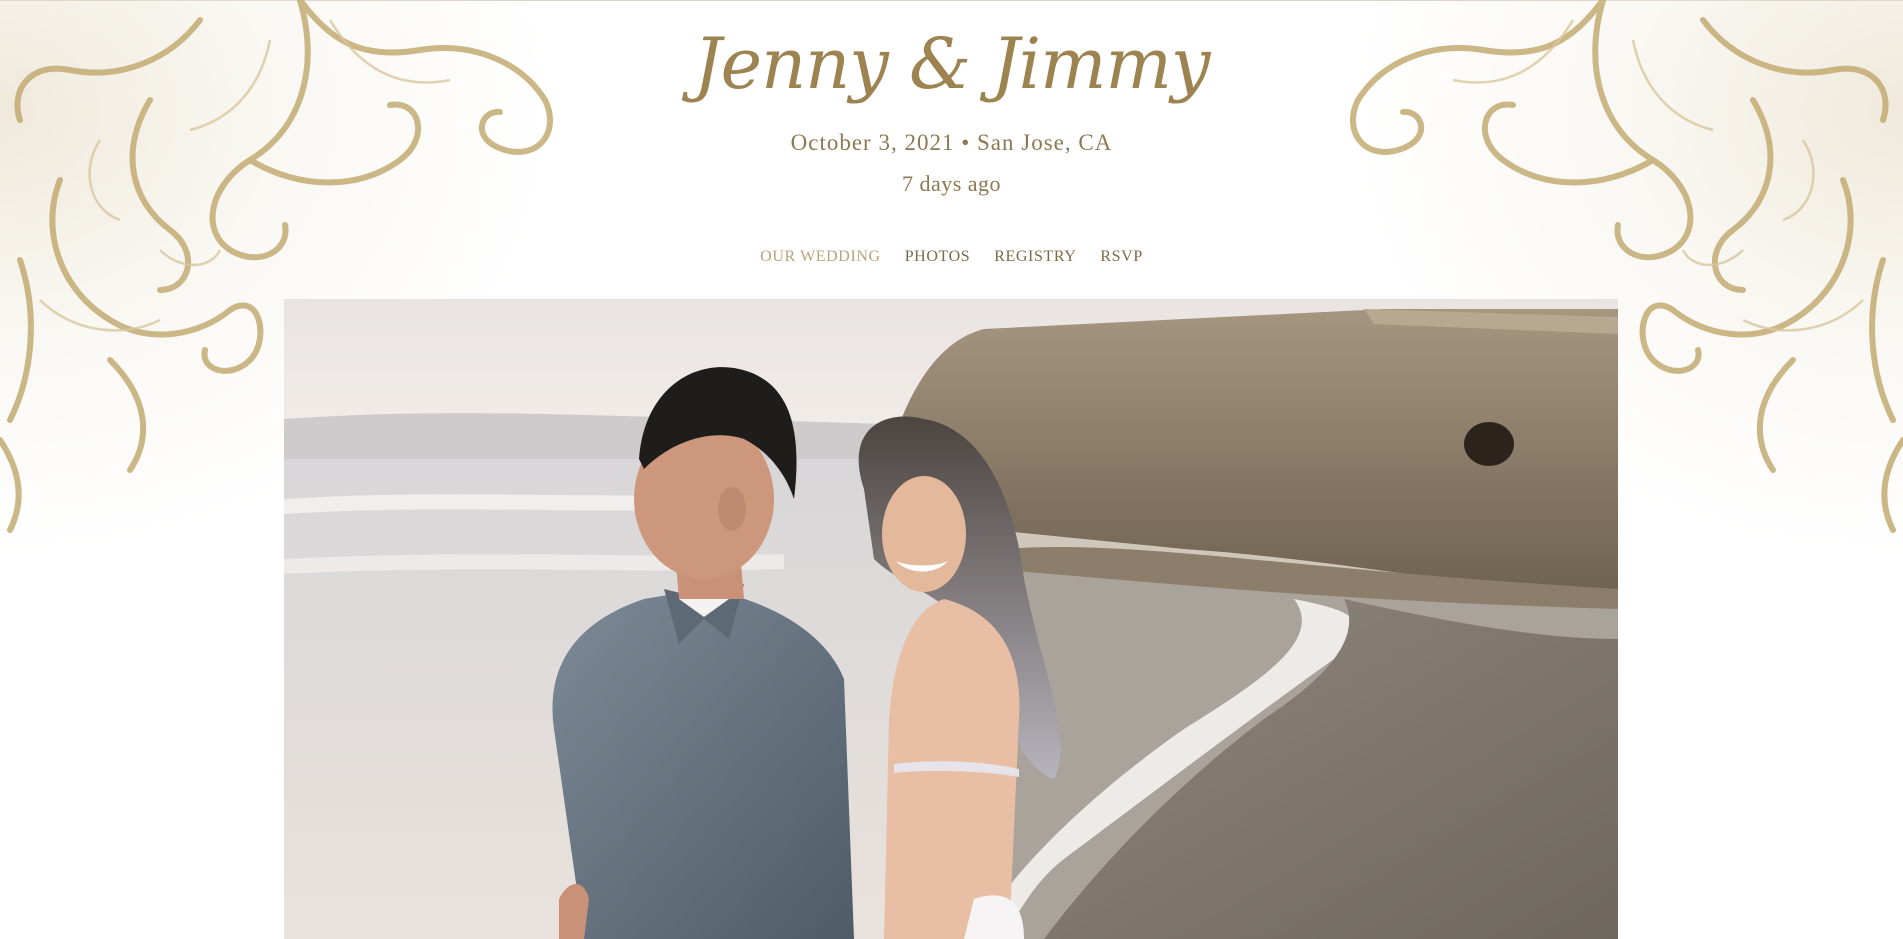 The image size is (1903, 939). I want to click on nav-item-rsvp: RSVP, so click(1121, 257).